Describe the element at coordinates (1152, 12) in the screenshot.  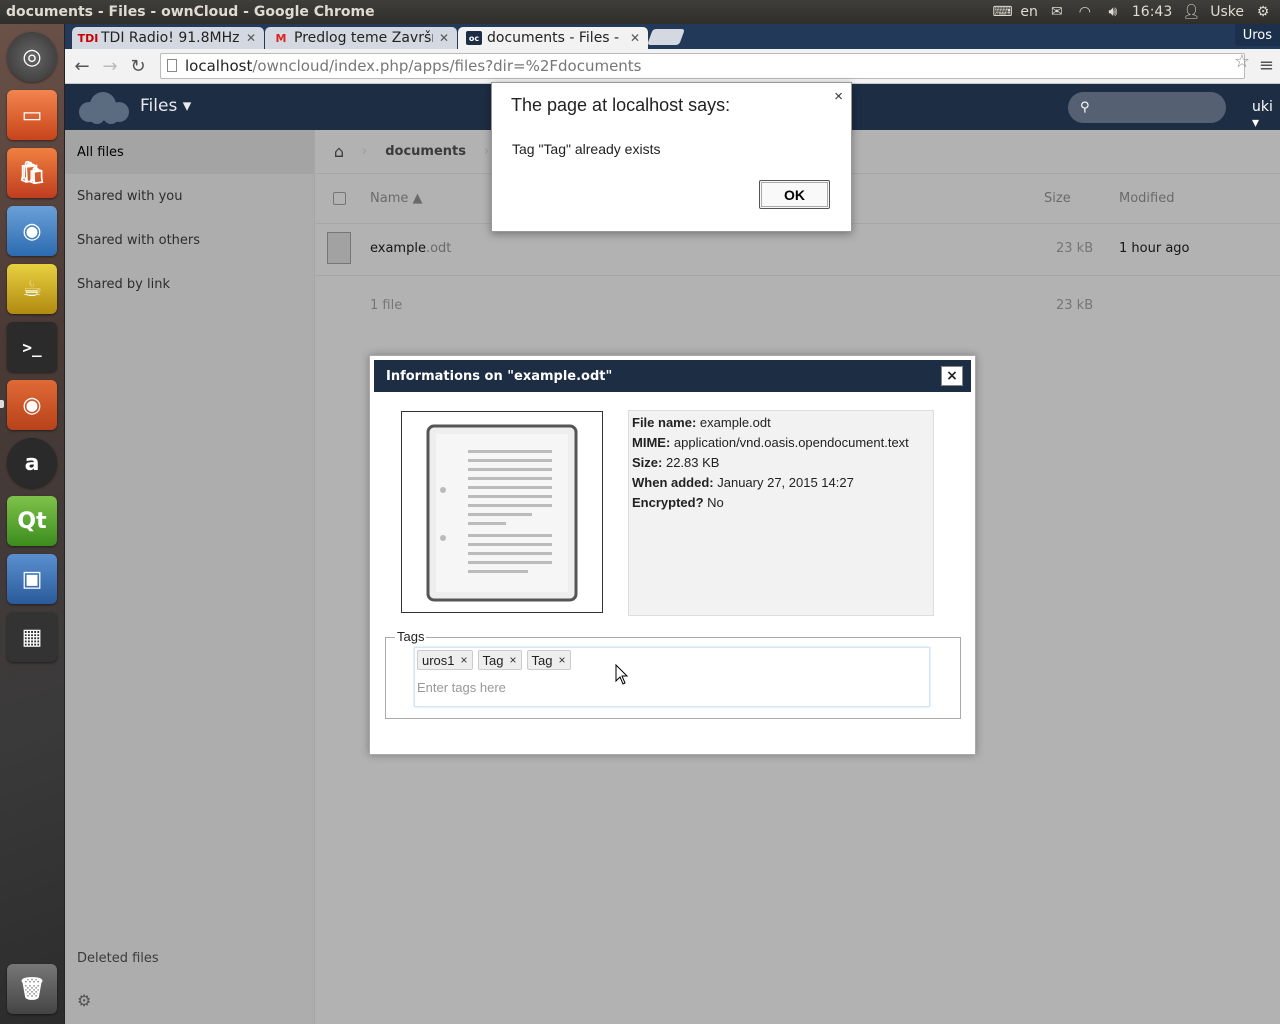
I see `clock: 16:43` at that location.